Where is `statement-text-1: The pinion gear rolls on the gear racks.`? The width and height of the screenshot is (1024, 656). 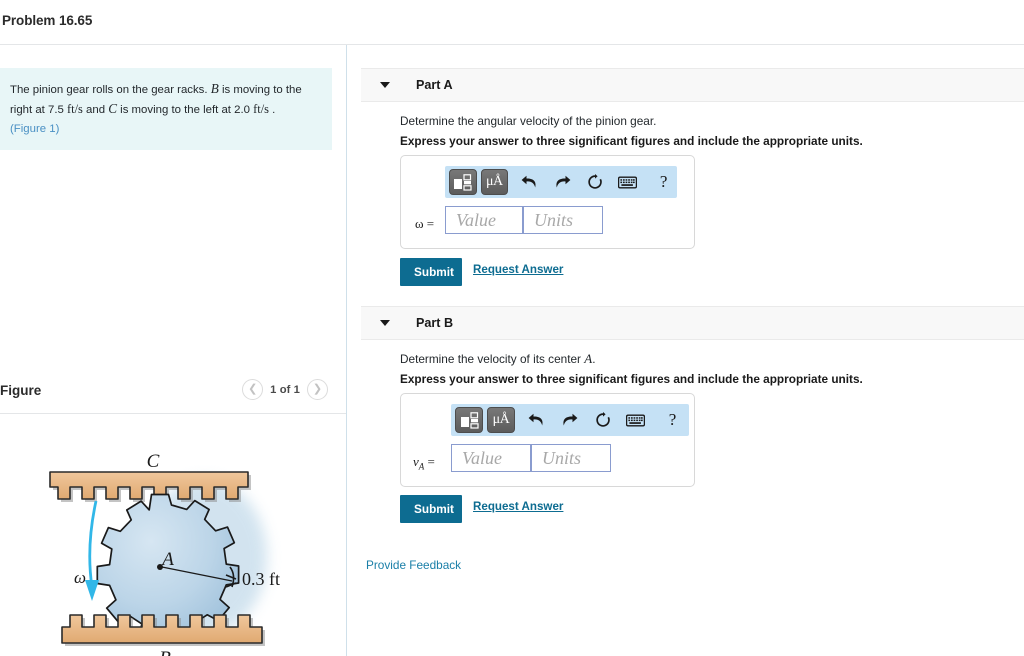 statement-text-1: The pinion gear rolls on the gear racks. is located at coordinates (110, 90).